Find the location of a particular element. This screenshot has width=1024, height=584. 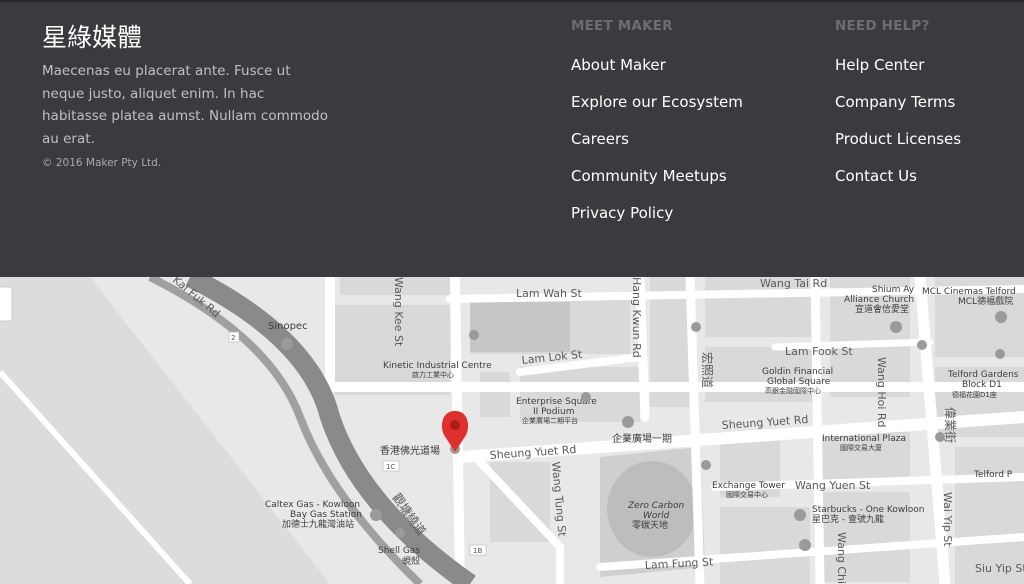

place-label: Block D1 is located at coordinates (982, 385).